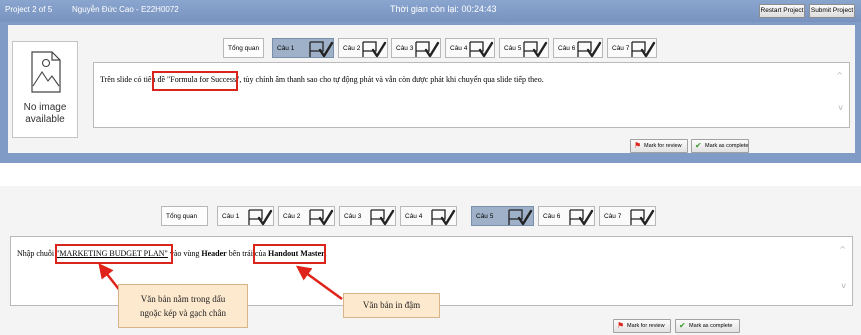 The height and width of the screenshot is (335, 861). What do you see at coordinates (319, 283) in the screenshot?
I see `arrow-icon` at bounding box center [319, 283].